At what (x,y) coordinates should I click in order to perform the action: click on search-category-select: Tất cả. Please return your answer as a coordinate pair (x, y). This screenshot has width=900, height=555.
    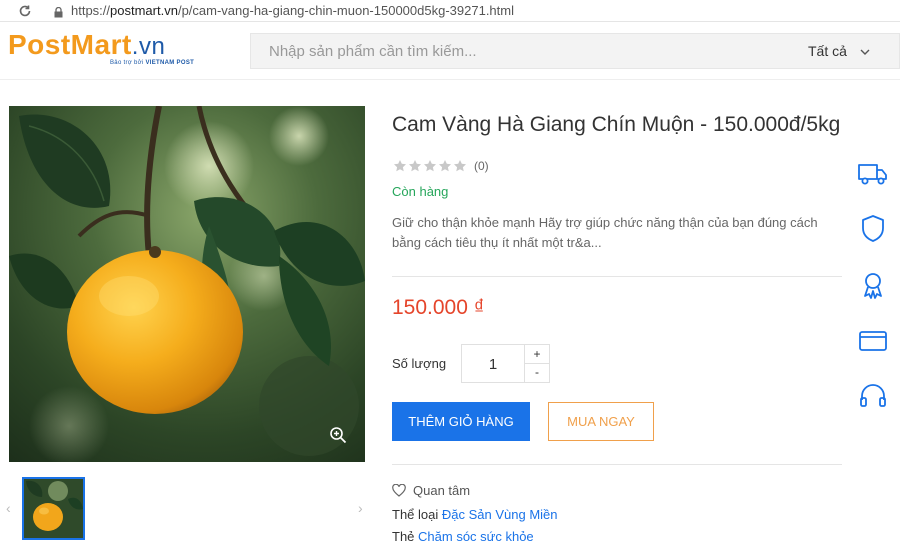
    Looking at the image, I should click on (827, 51).